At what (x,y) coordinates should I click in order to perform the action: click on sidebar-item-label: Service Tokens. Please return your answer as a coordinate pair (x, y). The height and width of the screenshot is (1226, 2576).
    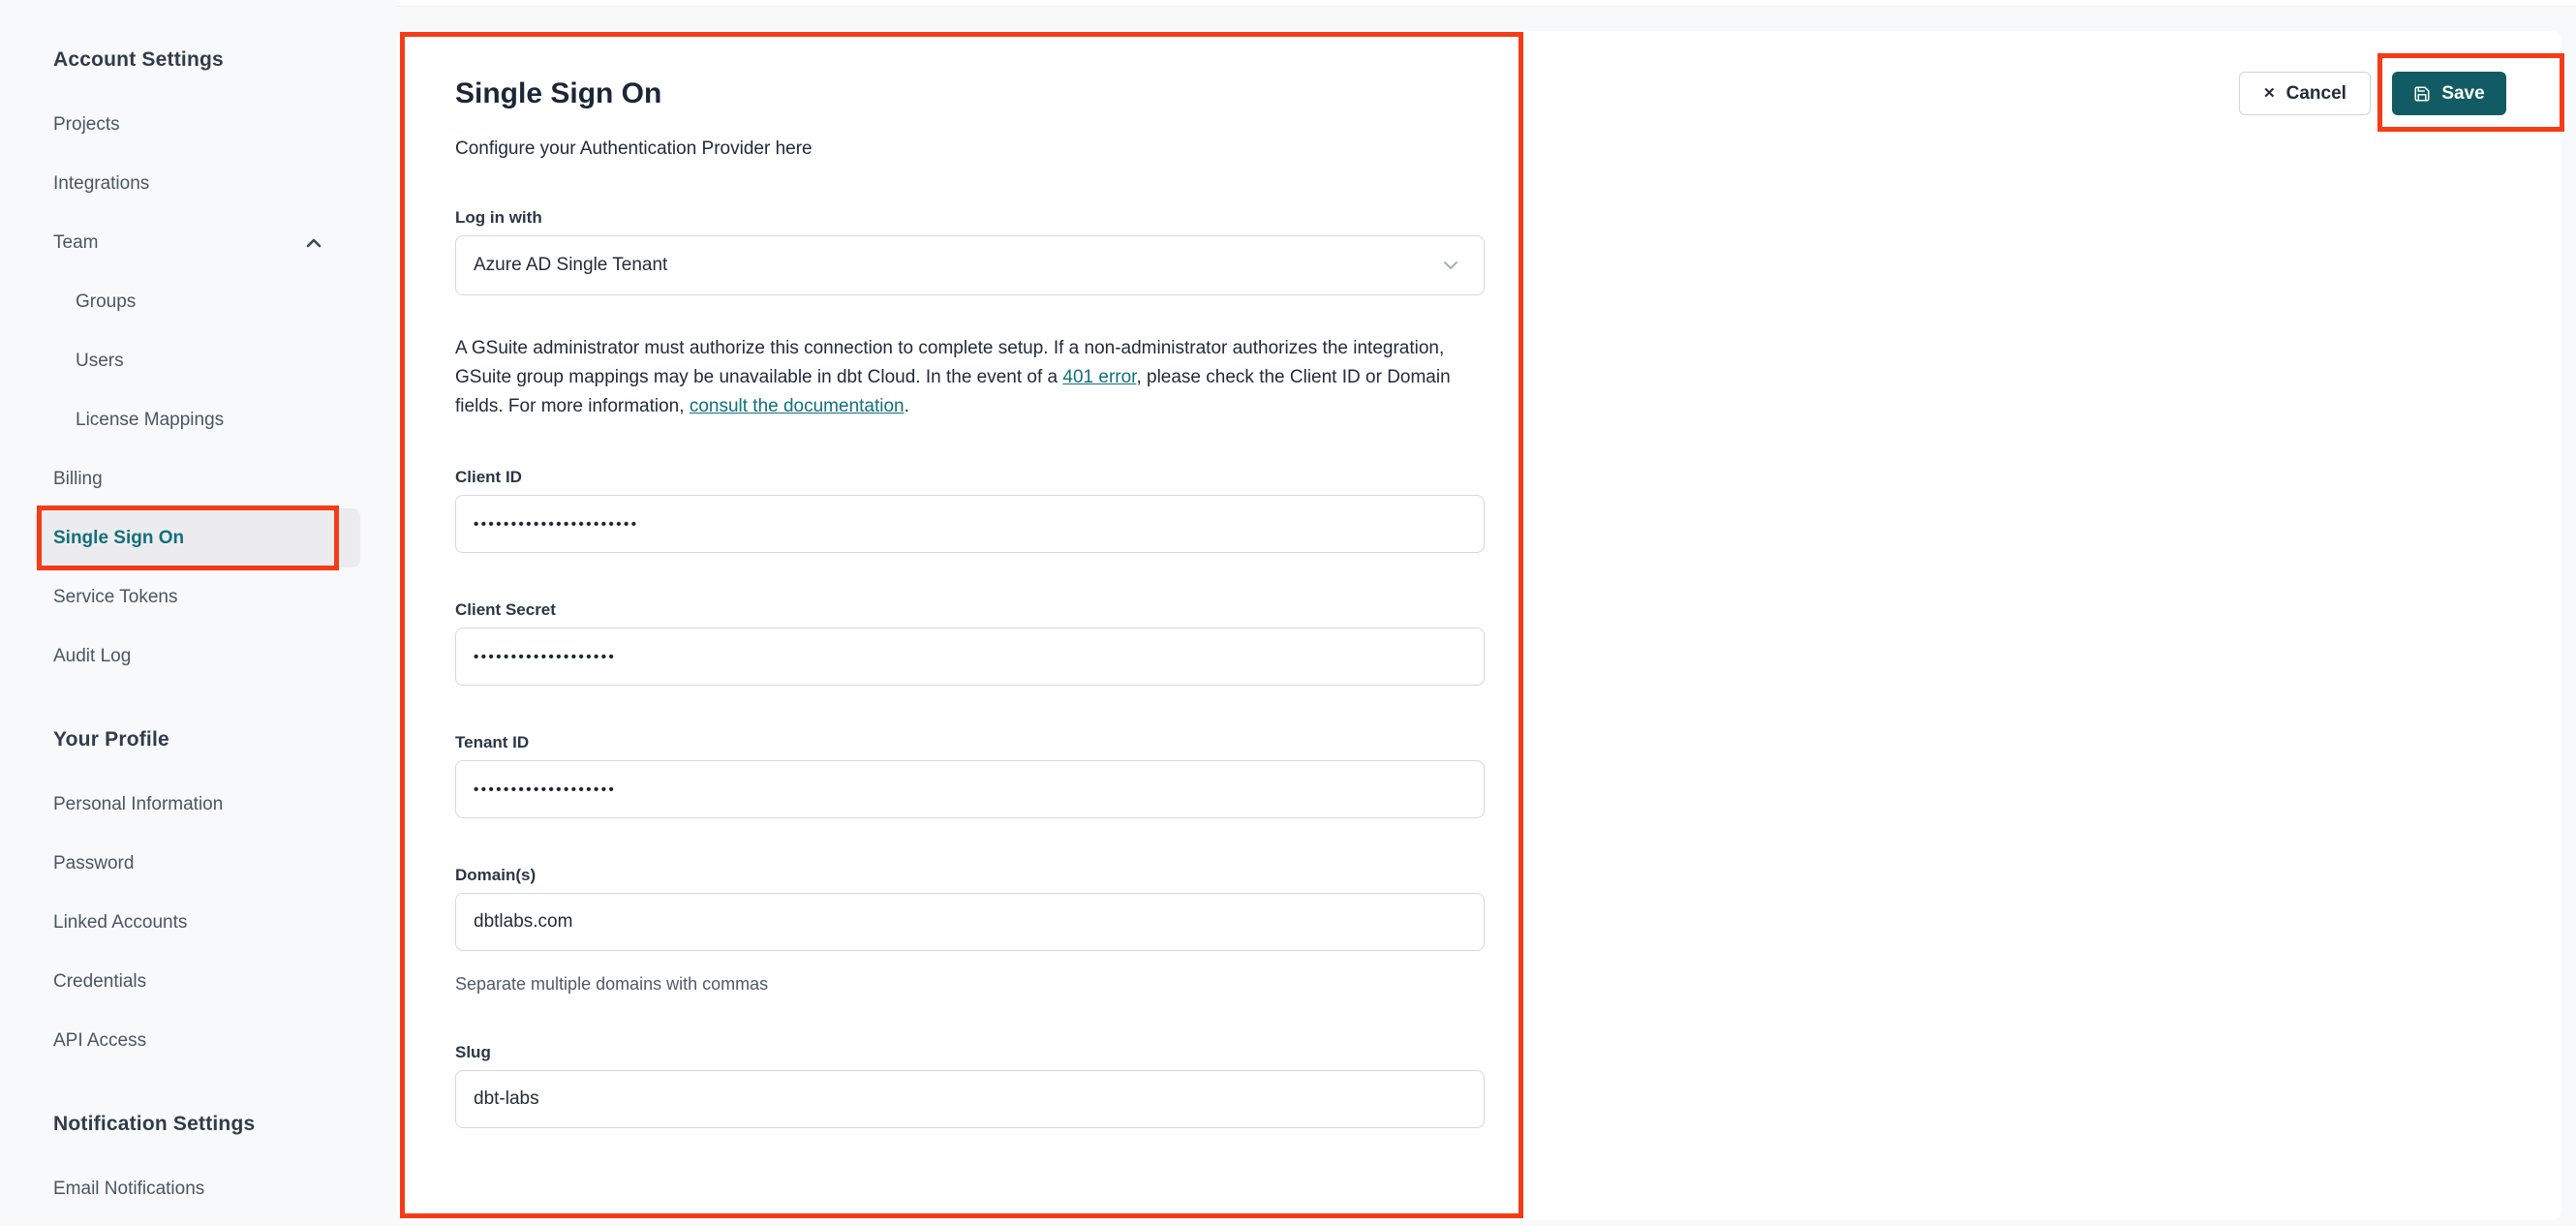
    Looking at the image, I should click on (115, 596).